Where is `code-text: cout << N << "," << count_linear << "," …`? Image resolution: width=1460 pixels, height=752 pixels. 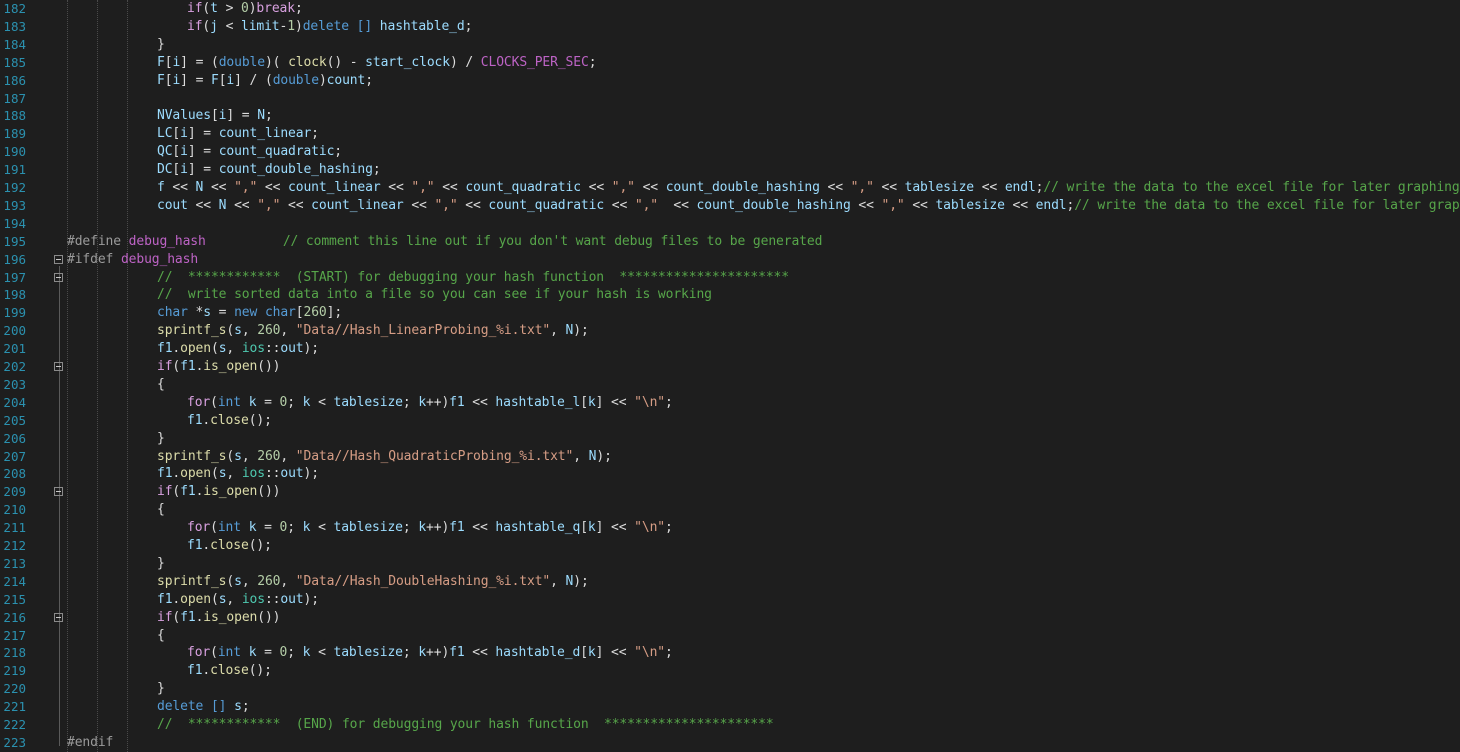 code-text: cout << N << "," << count_linear << "," … is located at coordinates (808, 206).